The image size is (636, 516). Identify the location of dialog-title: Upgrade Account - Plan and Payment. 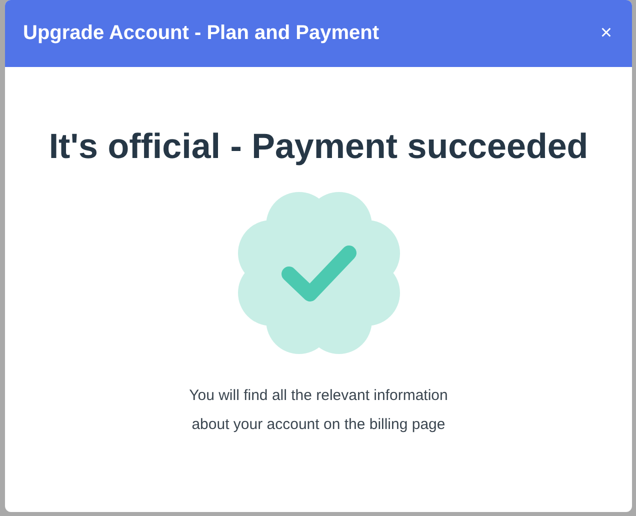
(201, 33).